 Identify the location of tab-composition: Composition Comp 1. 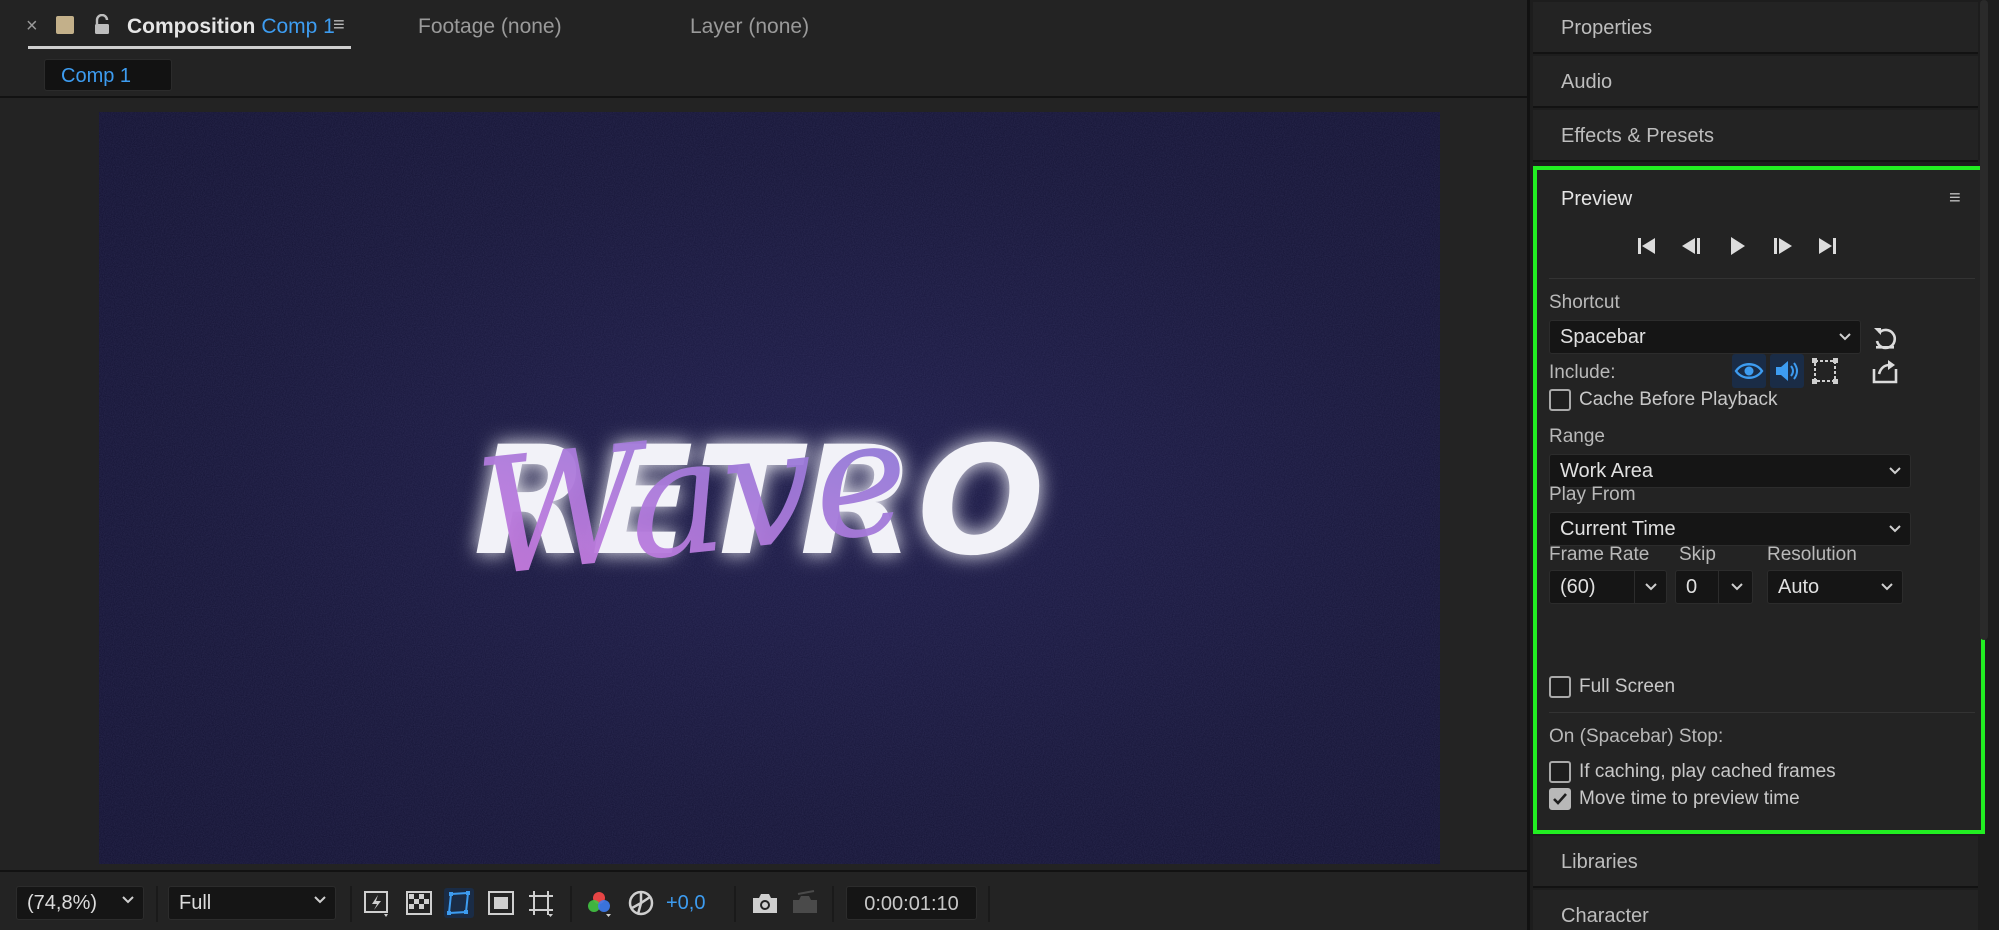
(231, 27).